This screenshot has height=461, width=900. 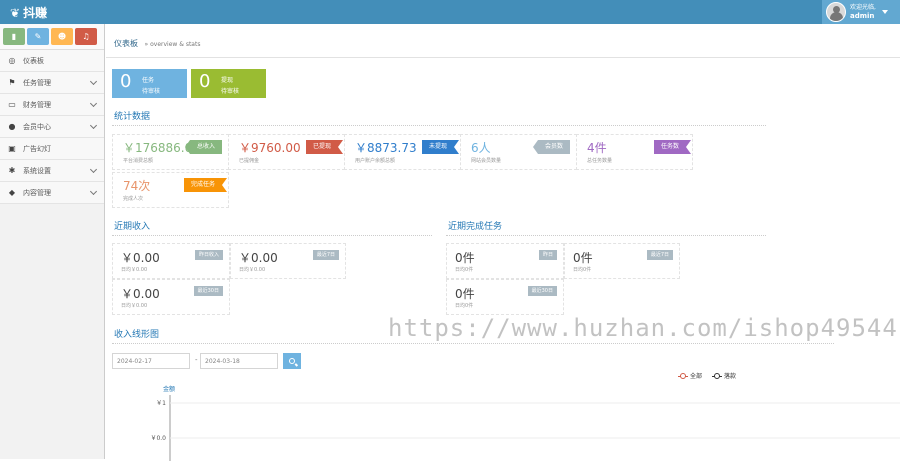 What do you see at coordinates (15, 12) in the screenshot?
I see `leaf-icon: ❦` at bounding box center [15, 12].